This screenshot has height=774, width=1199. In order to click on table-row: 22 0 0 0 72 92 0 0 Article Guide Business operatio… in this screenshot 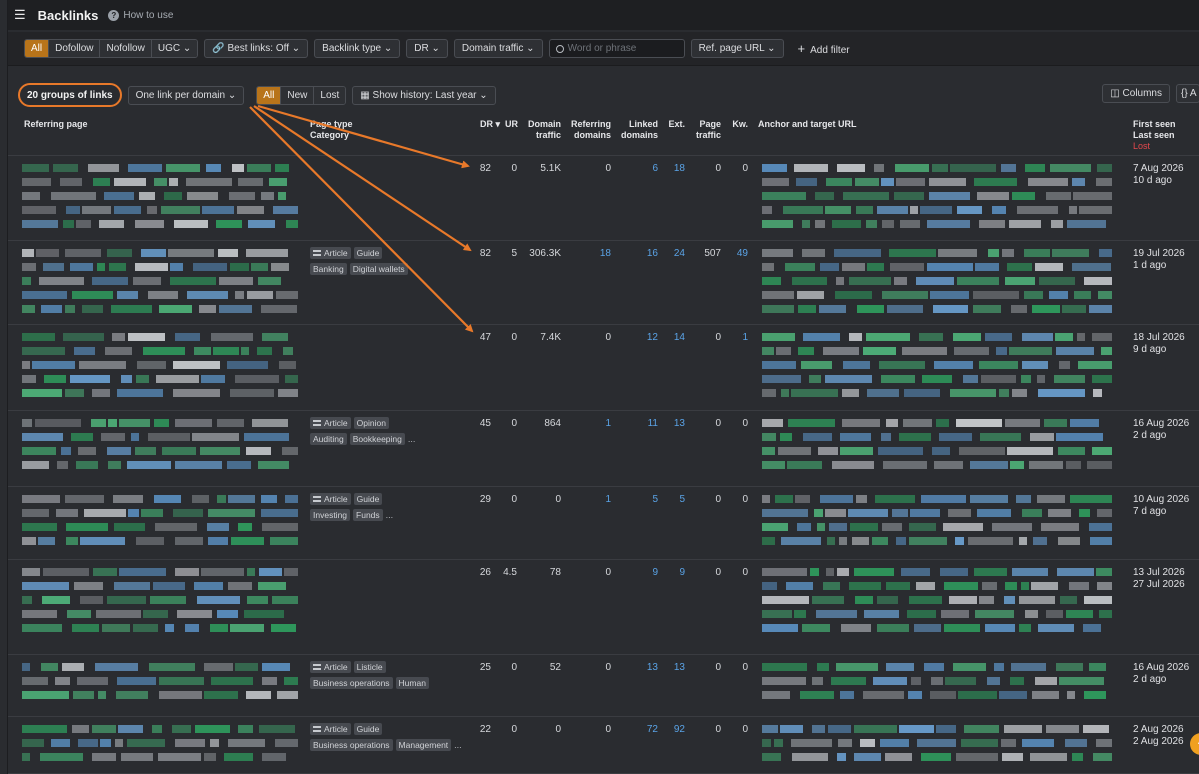, I will do `click(603, 745)`.